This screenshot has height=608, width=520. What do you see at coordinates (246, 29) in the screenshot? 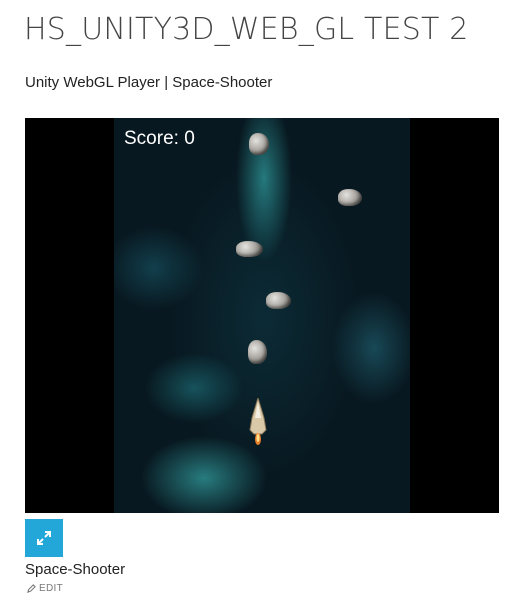
I see `page-title: HS_UNITY3D_WEB_GL TEST 2` at bounding box center [246, 29].